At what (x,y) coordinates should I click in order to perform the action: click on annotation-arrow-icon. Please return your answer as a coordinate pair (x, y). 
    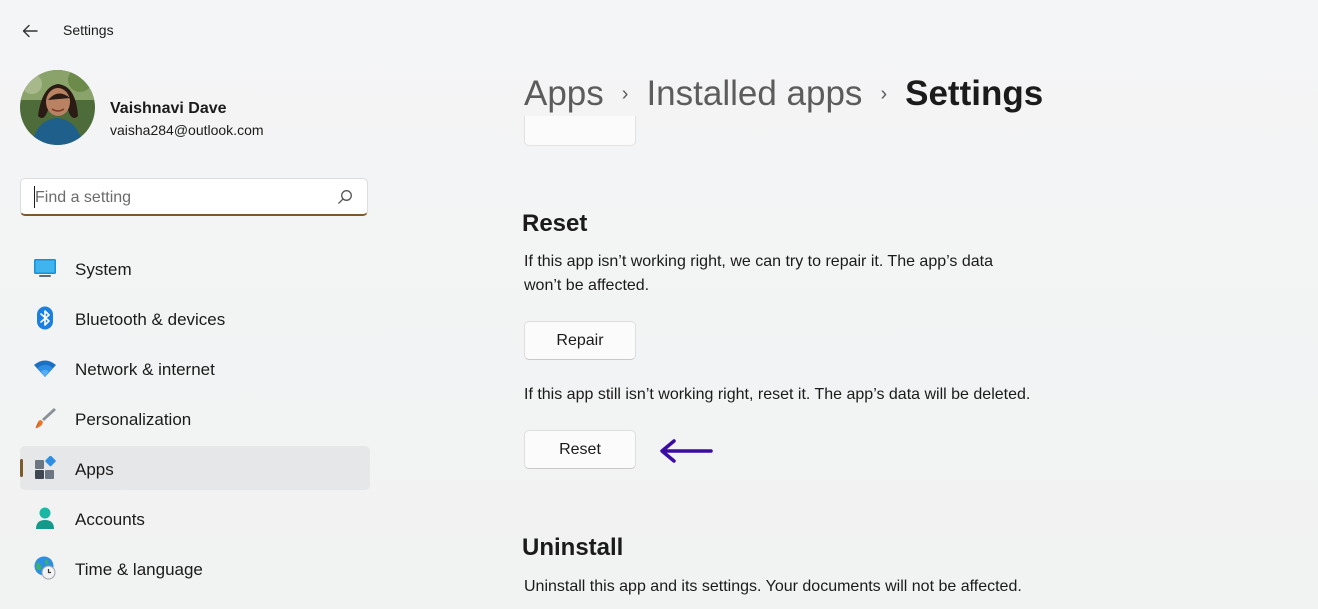
    Looking at the image, I should click on (686, 451).